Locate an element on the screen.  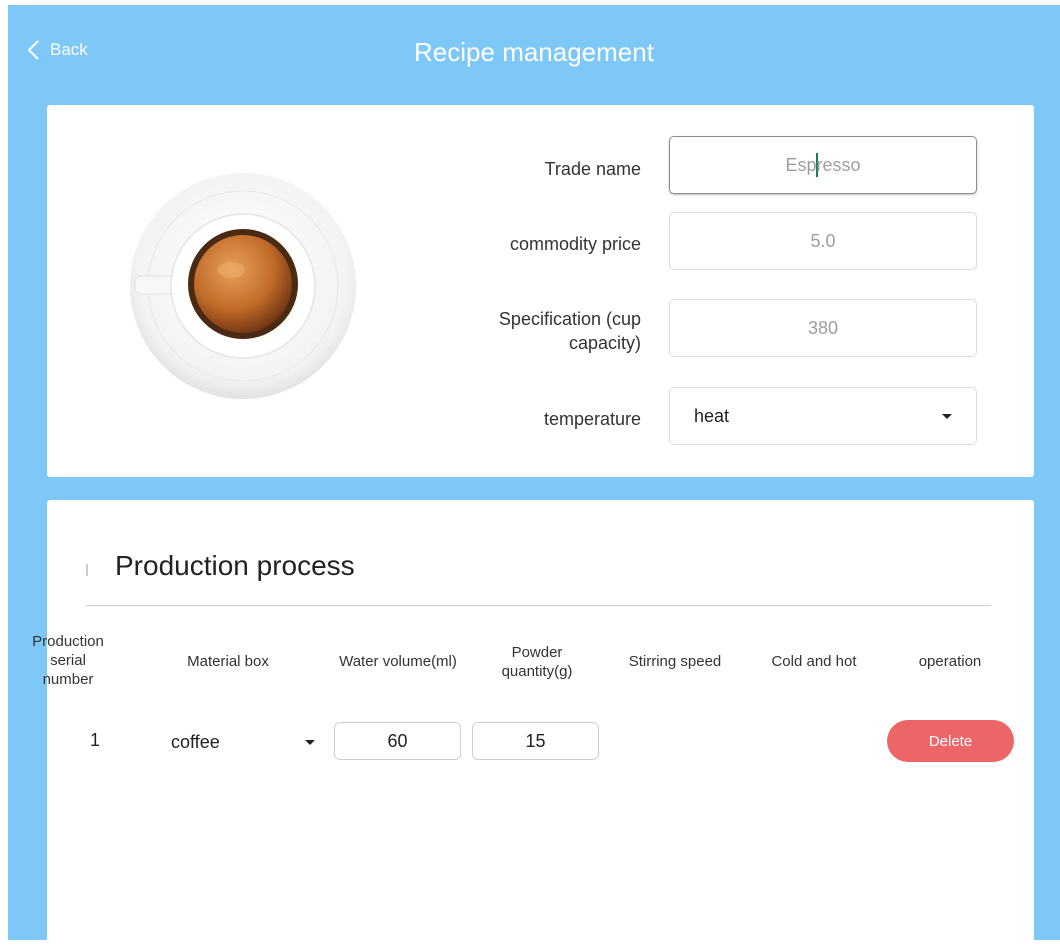
trade-name-value-start: Esp is located at coordinates (801, 164).